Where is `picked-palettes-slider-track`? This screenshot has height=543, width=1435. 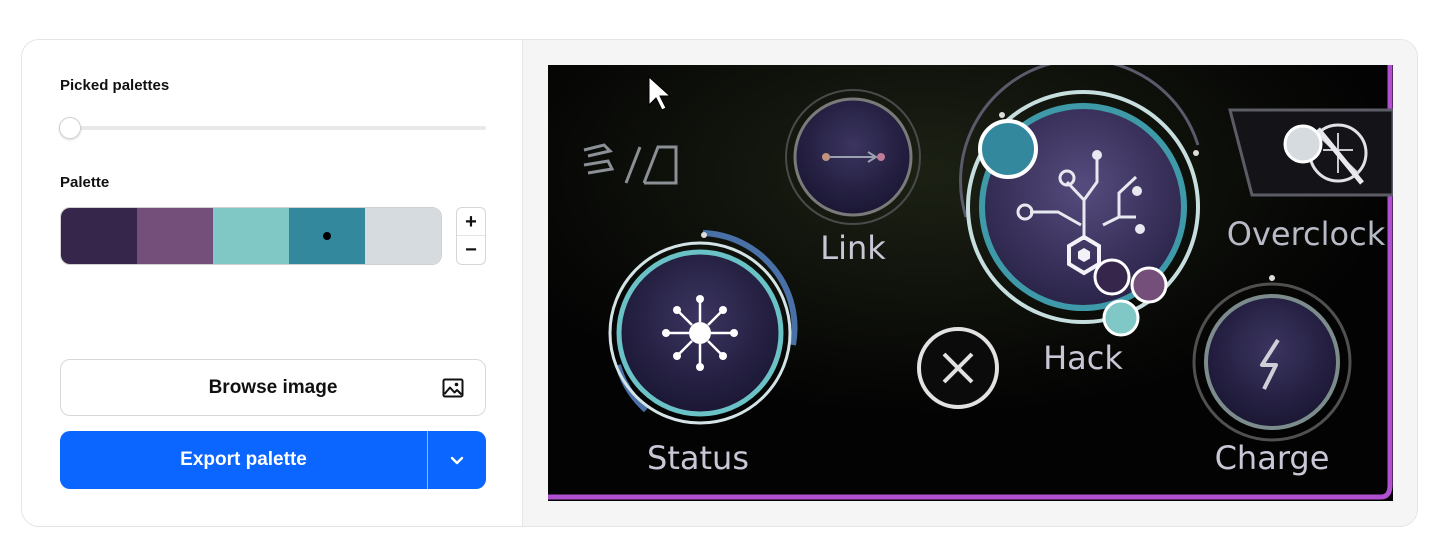
picked-palettes-slider-track is located at coordinates (273, 128).